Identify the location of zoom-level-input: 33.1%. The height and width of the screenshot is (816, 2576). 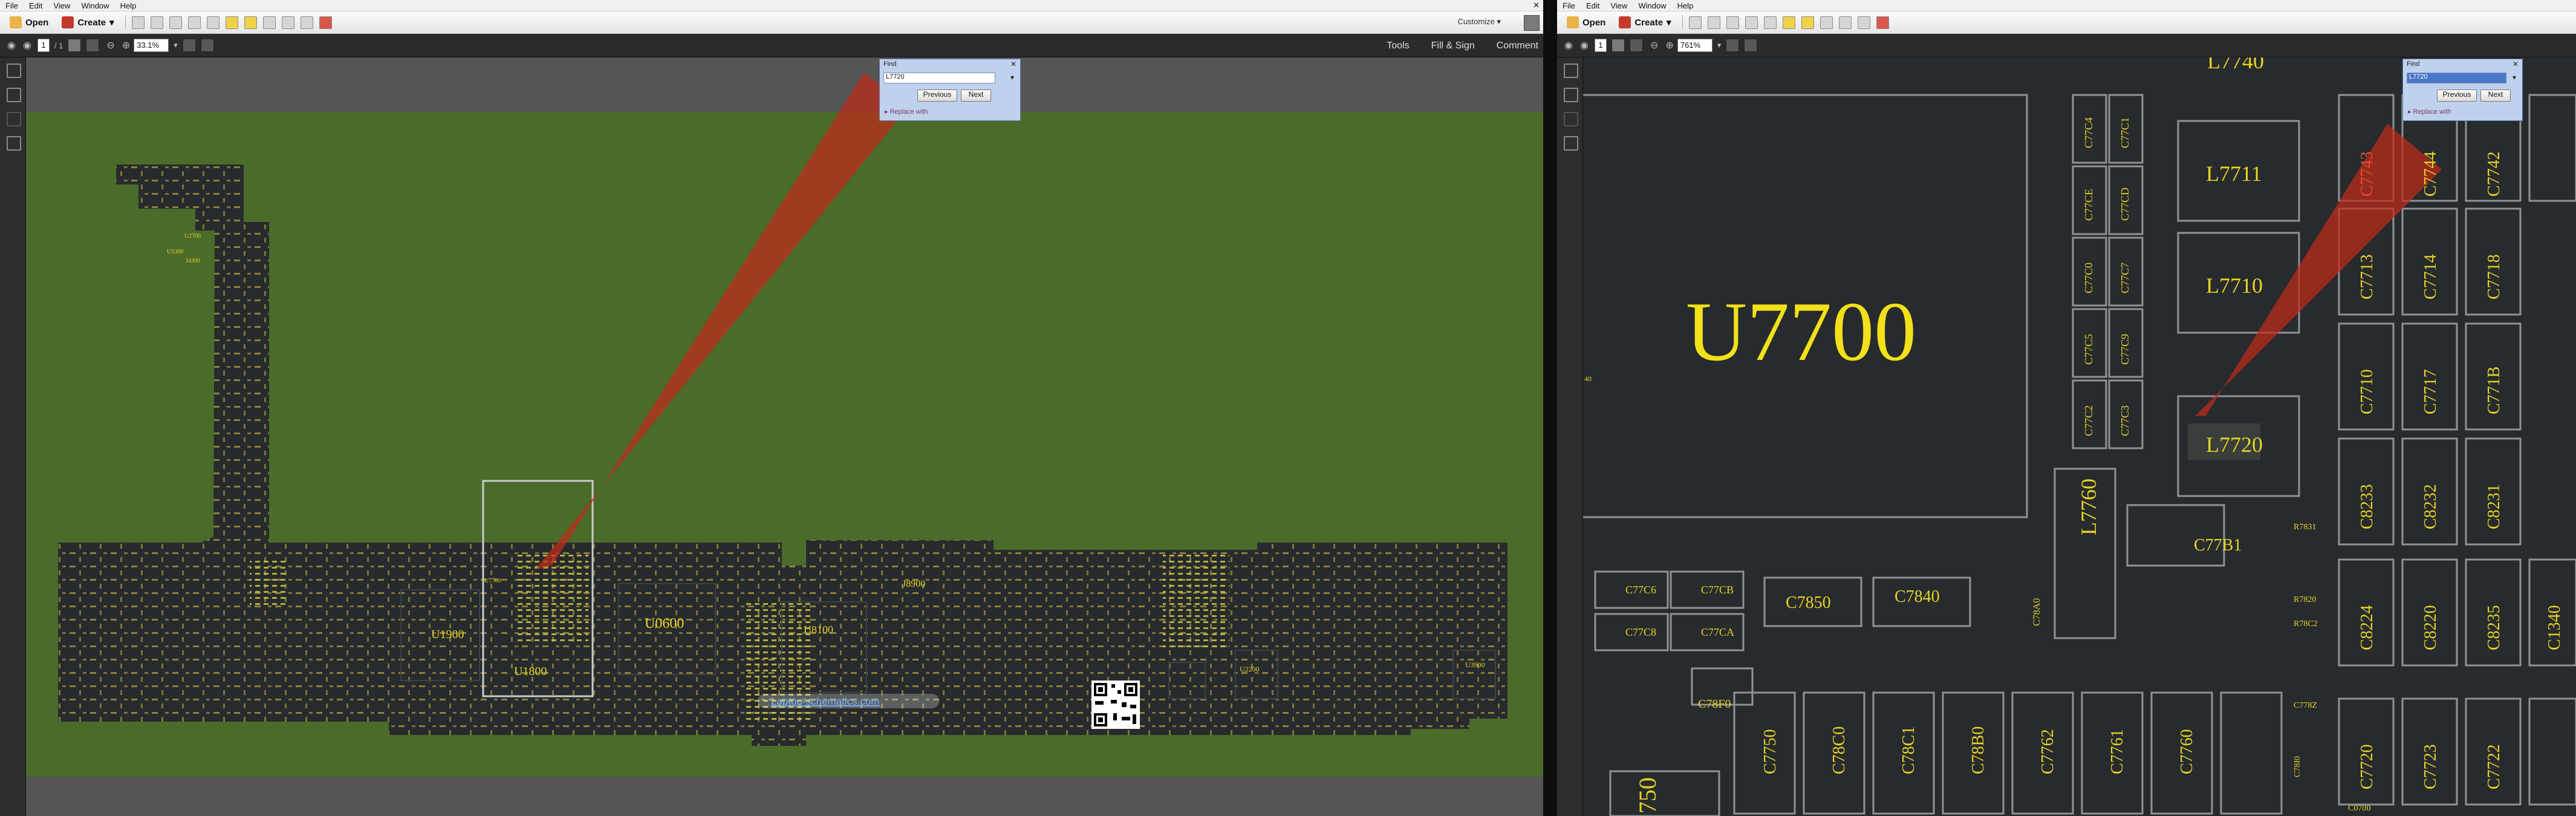
(151, 45).